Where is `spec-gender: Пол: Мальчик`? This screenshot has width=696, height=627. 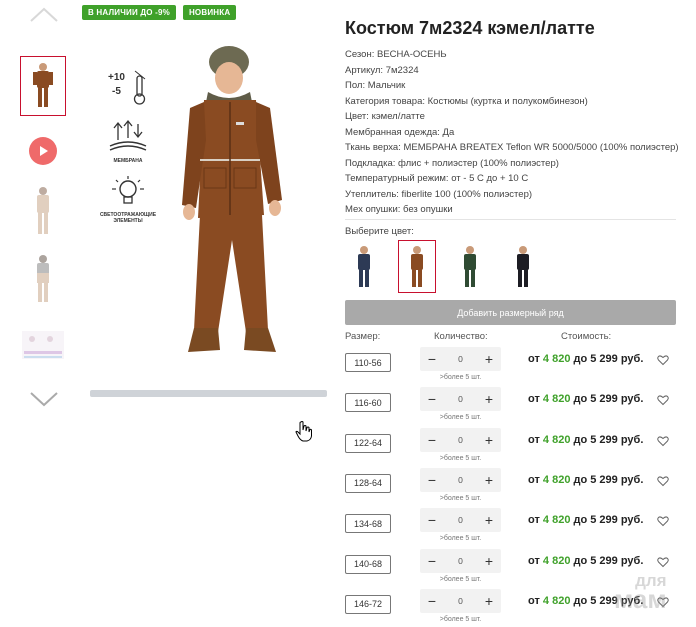 spec-gender: Пол: Мальчик is located at coordinates (375, 85).